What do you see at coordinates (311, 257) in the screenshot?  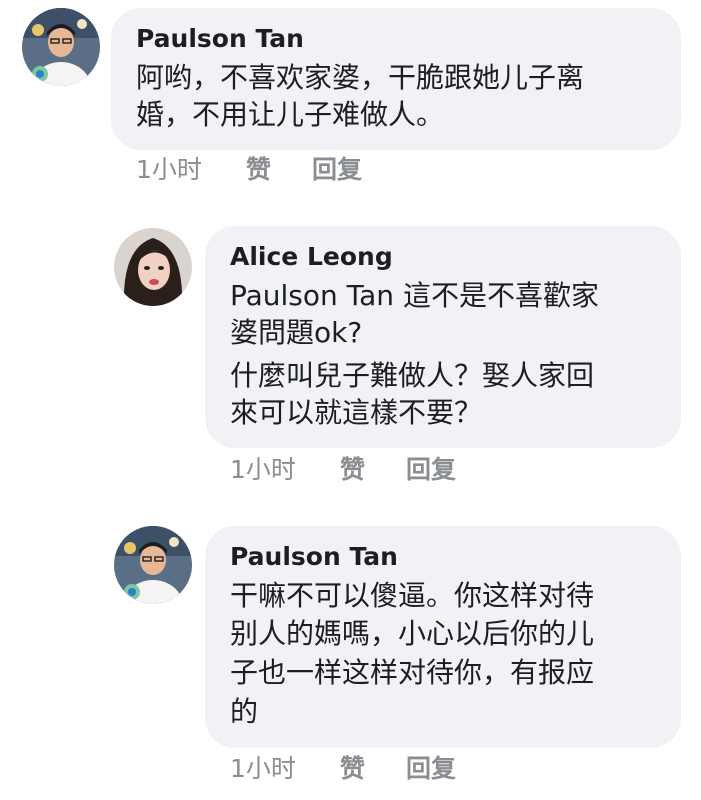 I see `comment-author: Alice Leong` at bounding box center [311, 257].